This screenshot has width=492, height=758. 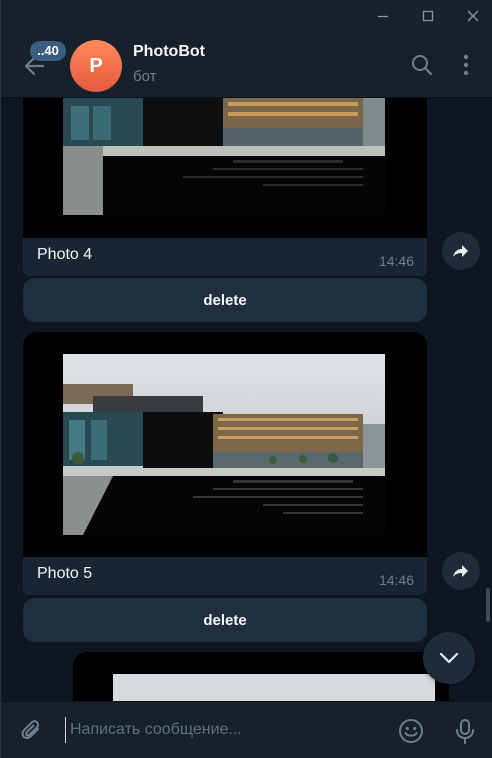 I want to click on message-composer, so click(x=246, y=729).